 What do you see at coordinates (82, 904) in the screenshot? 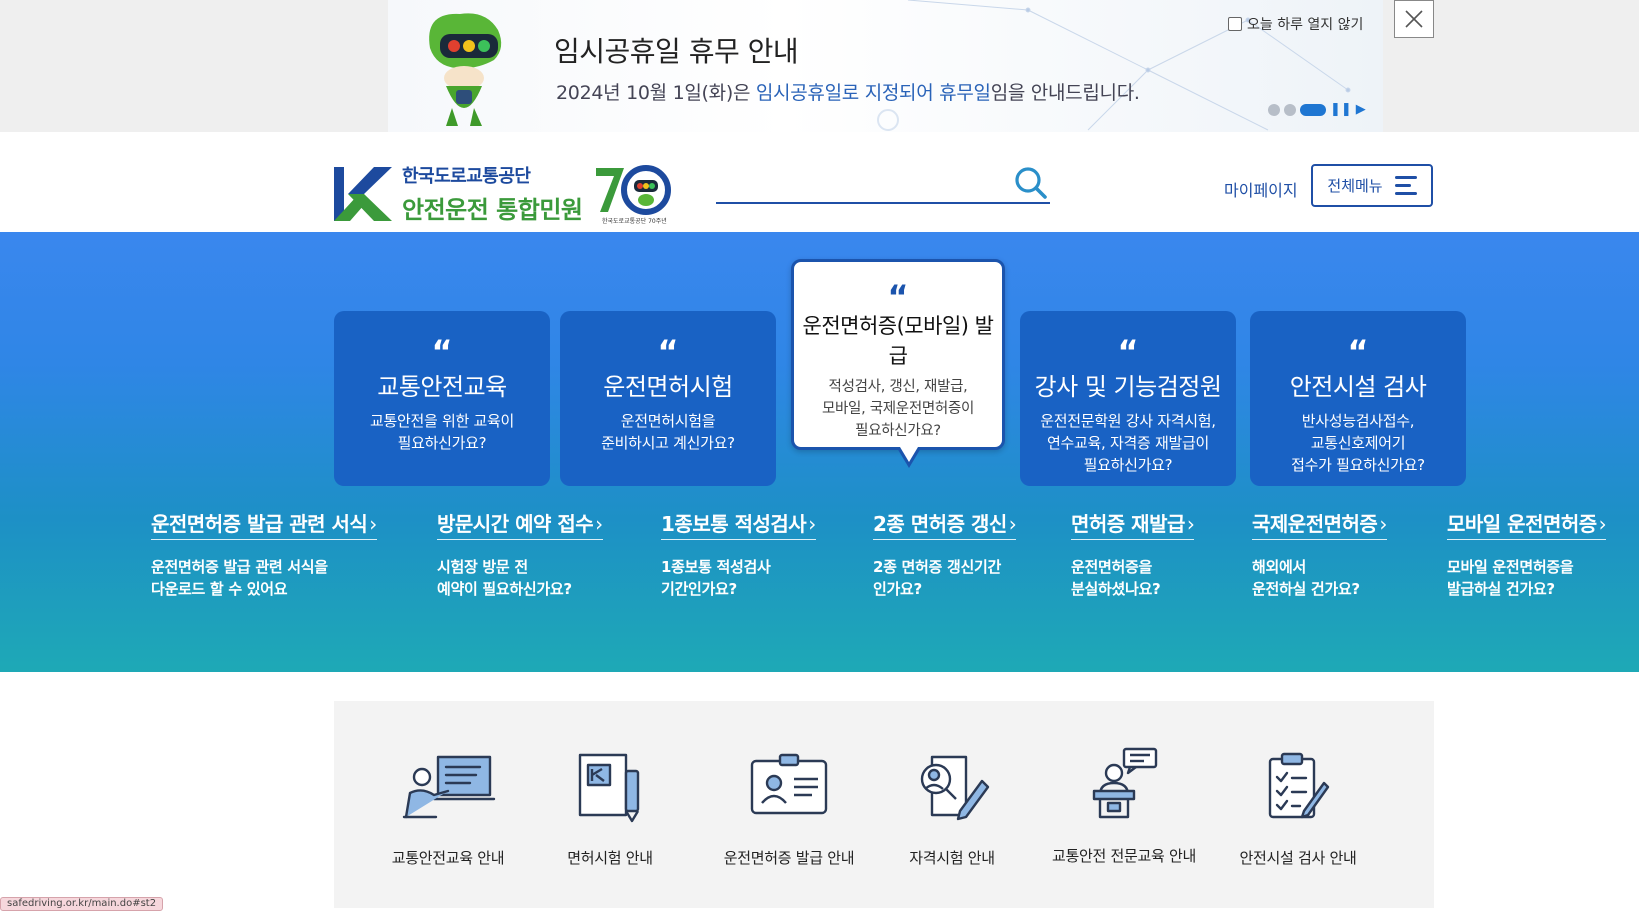
I see `status-url-tooltip: safedriving.or.kr/main.do#st2` at bounding box center [82, 904].